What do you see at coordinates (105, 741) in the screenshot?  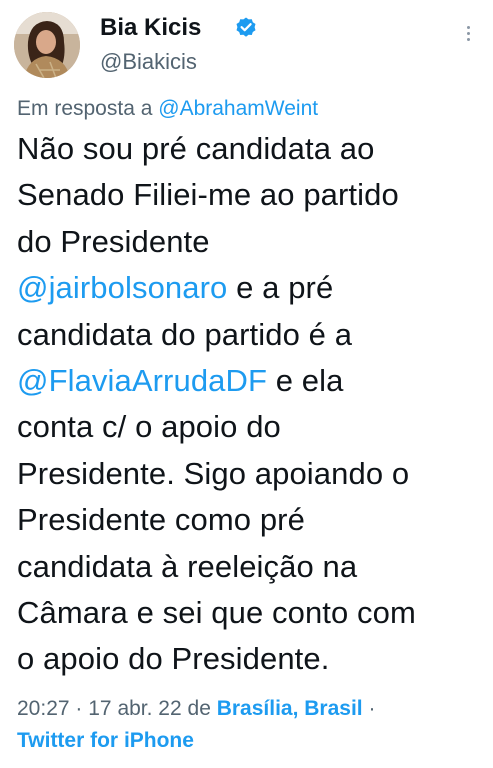 I see `tweet-source-link: Twitter for iPhone` at bounding box center [105, 741].